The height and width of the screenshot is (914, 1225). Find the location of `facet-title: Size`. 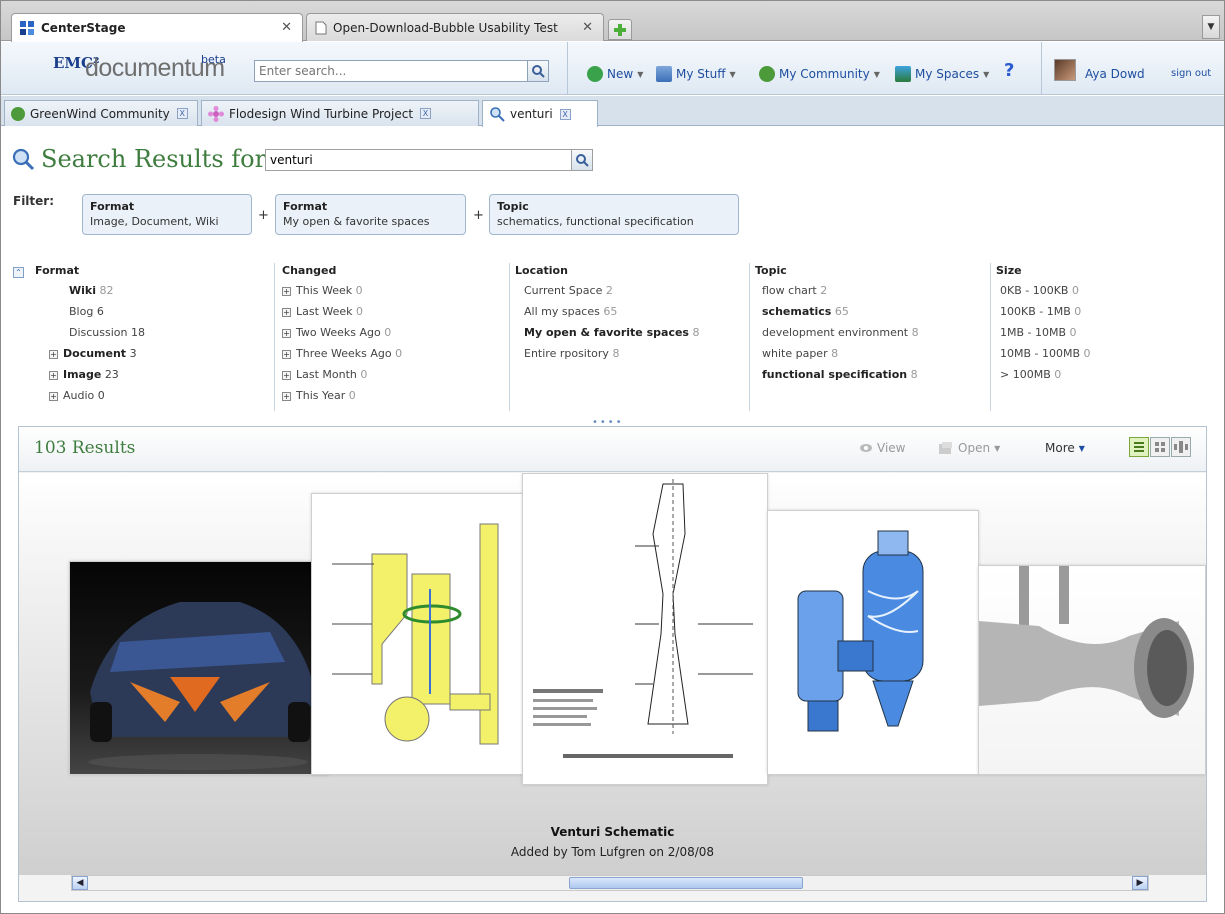

facet-title: Size is located at coordinates (1009, 270).